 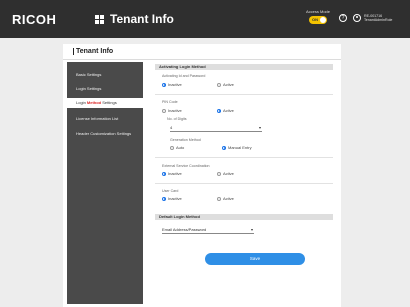 I want to click on sidebar-item-label-highlight: Method, so click(x=94, y=102).